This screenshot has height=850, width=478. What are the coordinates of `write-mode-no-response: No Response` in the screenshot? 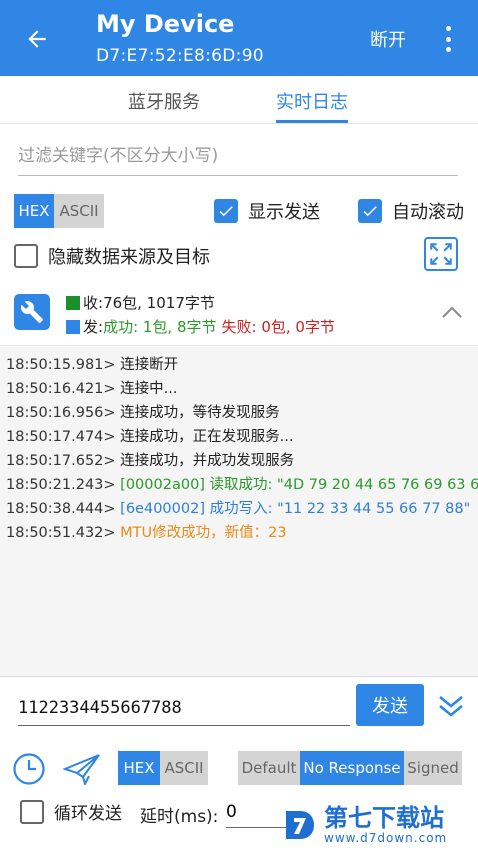 It's located at (352, 768).